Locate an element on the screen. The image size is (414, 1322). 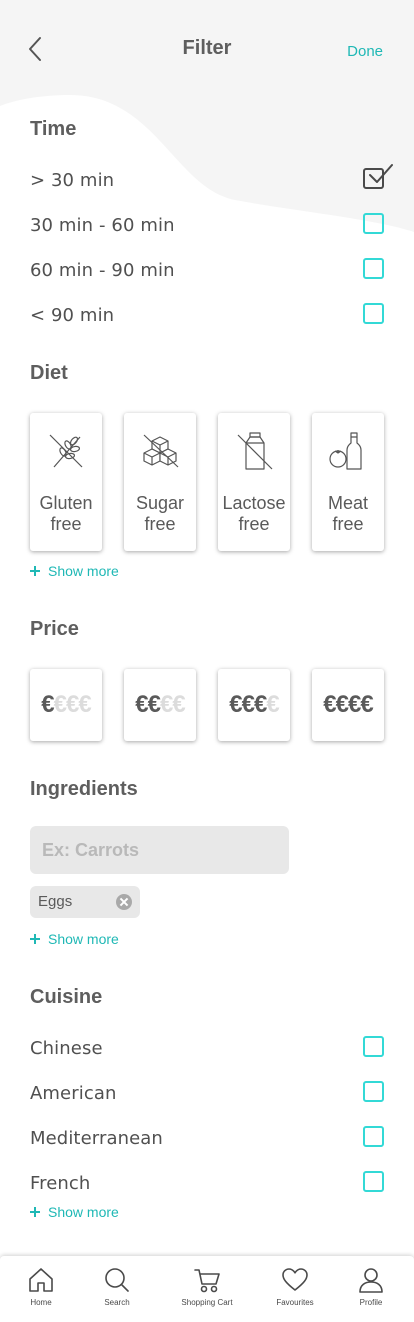
tab-home: Home is located at coordinates (41, 1289).